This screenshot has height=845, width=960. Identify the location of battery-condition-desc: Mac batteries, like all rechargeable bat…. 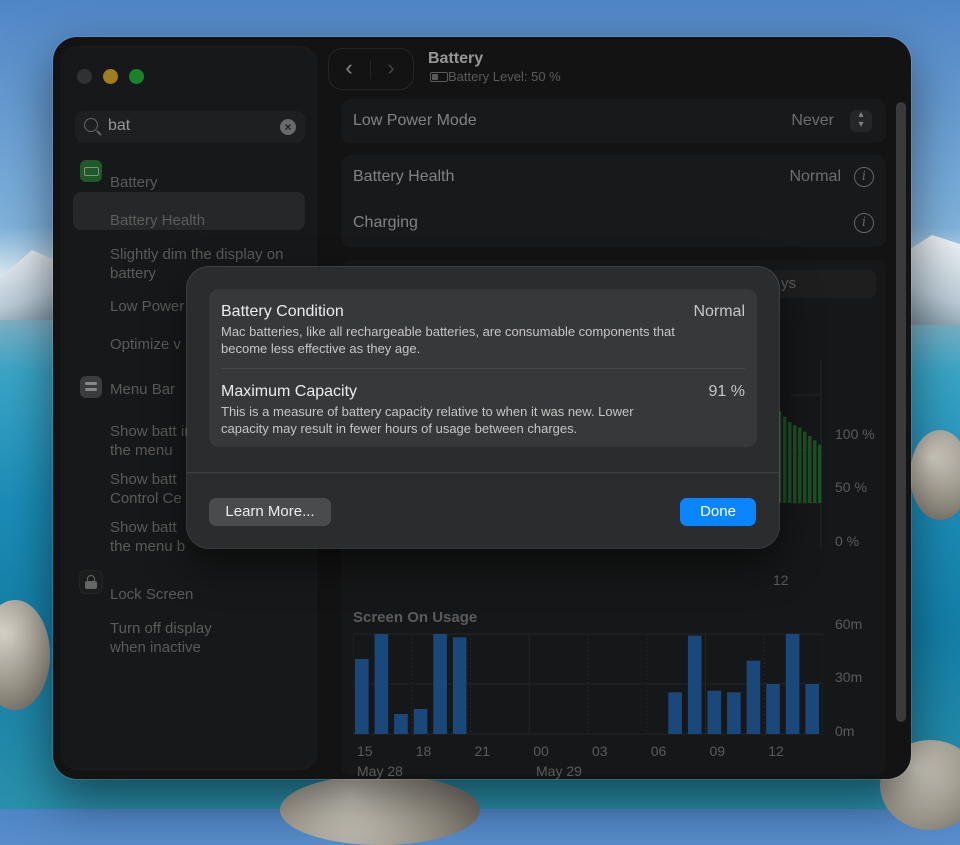
(448, 340).